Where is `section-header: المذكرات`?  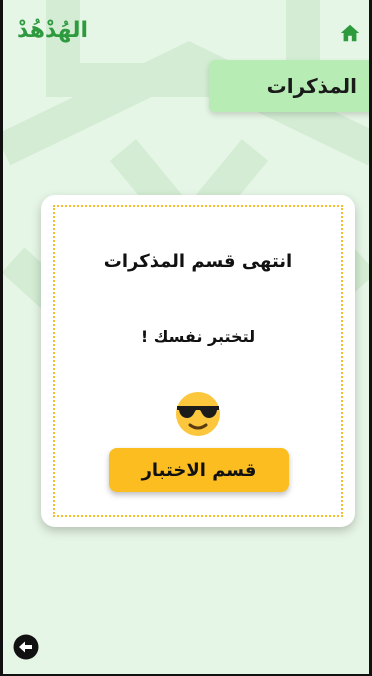 section-header: المذكرات is located at coordinates (289, 86).